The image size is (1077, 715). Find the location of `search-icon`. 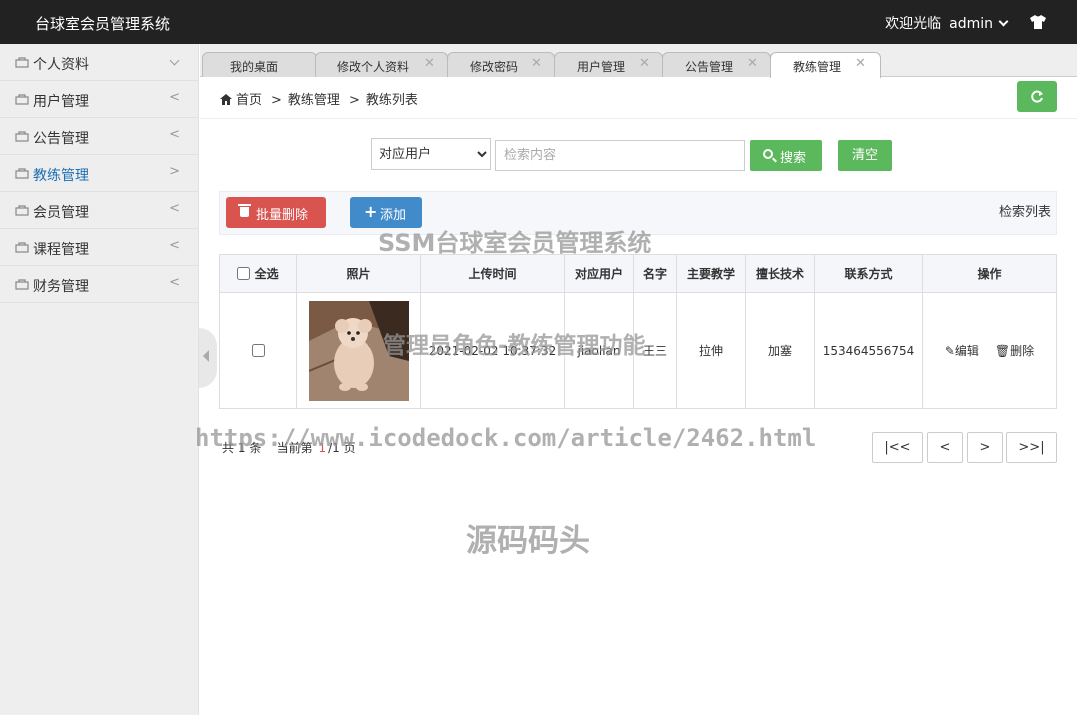

search-icon is located at coordinates (768, 154).